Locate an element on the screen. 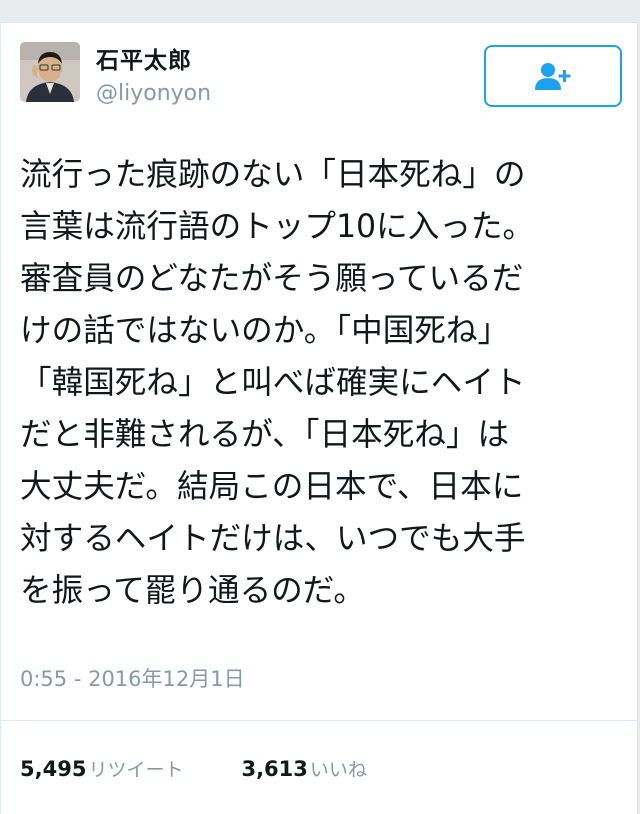  likes-stat: 3,613 いいね is located at coordinates (303, 768).